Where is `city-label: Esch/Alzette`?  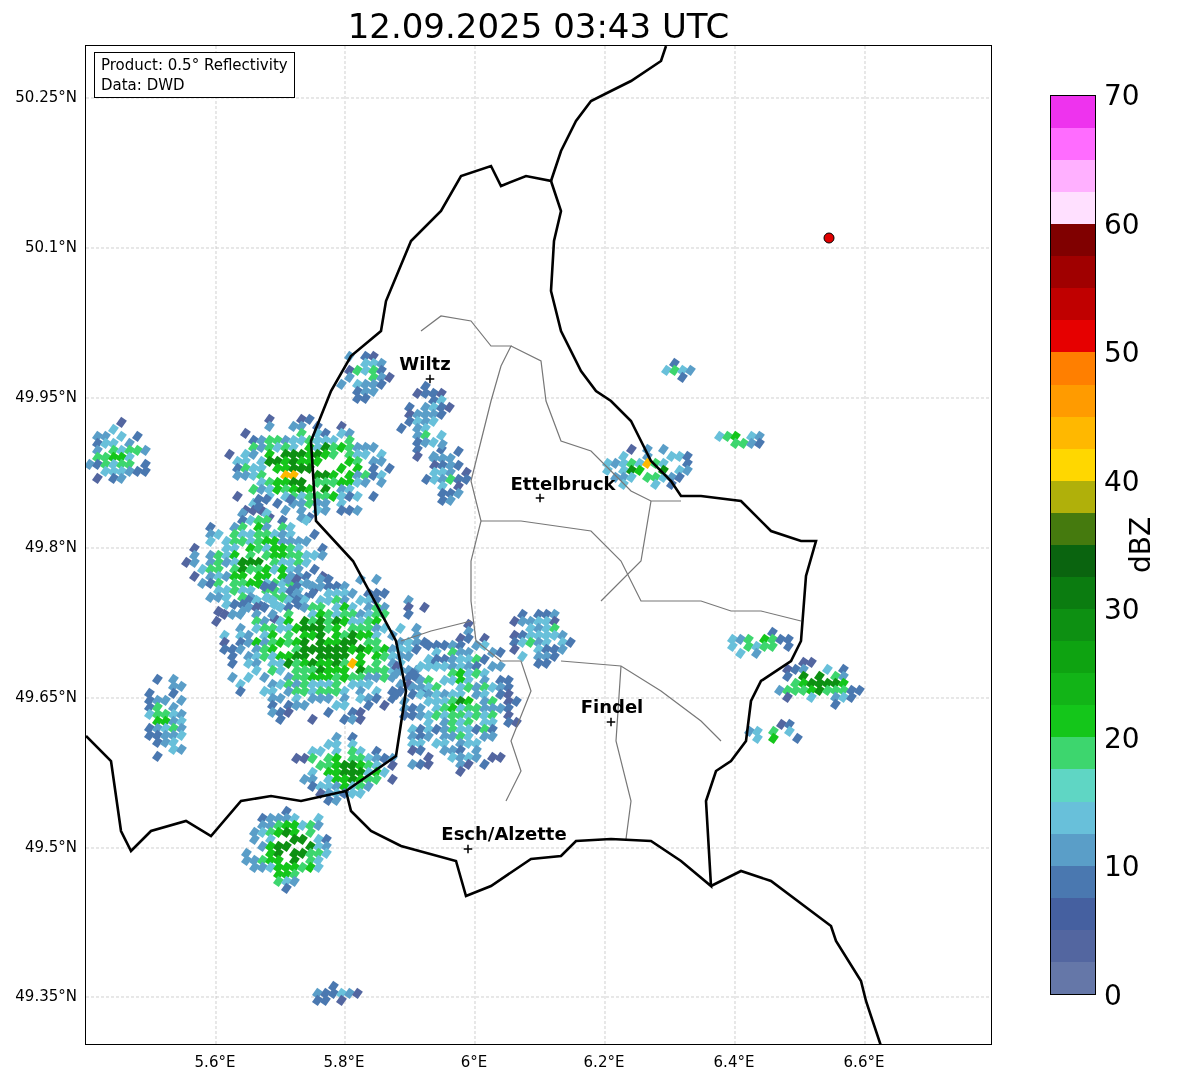
city-label: Esch/Alzette is located at coordinates (504, 833).